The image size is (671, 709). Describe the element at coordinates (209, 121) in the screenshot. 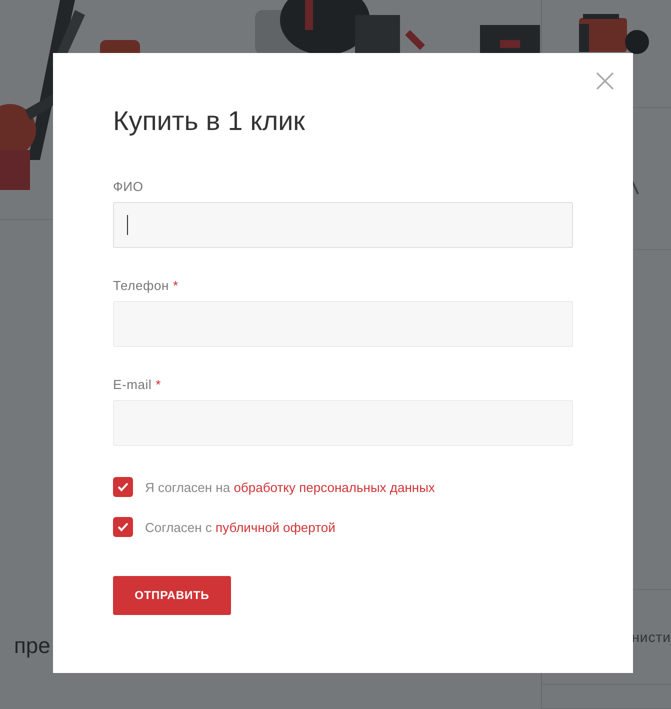

I see `modal-title: Купить в 1 клик` at that location.